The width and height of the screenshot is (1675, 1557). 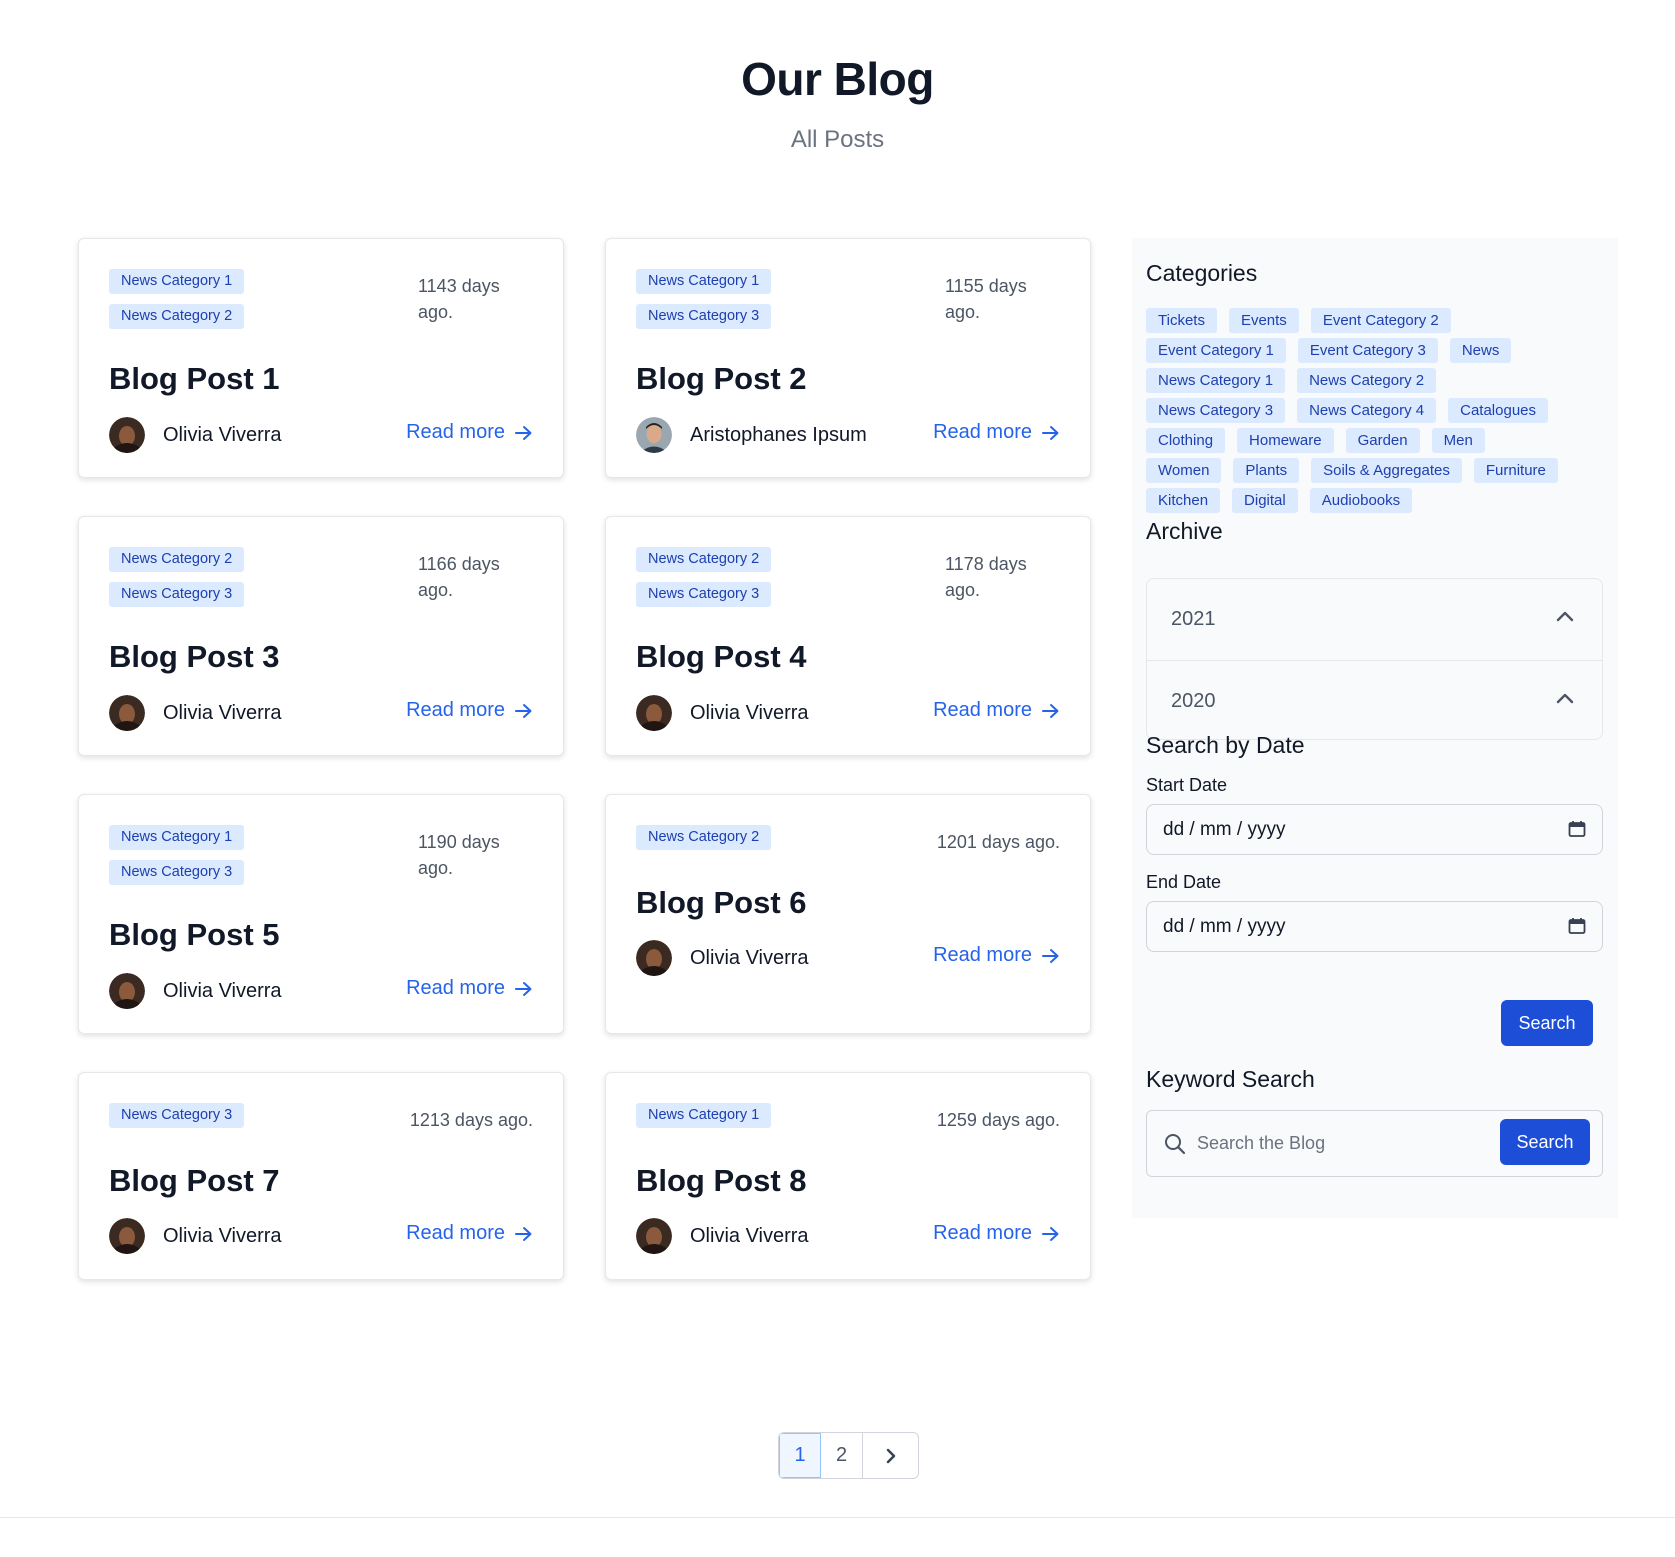 What do you see at coordinates (194, 379) in the screenshot?
I see `post-title: Blog Post 1` at bounding box center [194, 379].